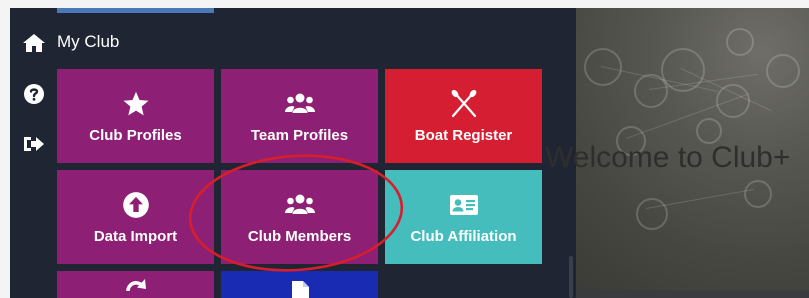 Image resolution: width=809 pixels, height=298 pixels. I want to click on boat-register-tile: Boat Register, so click(463, 116).